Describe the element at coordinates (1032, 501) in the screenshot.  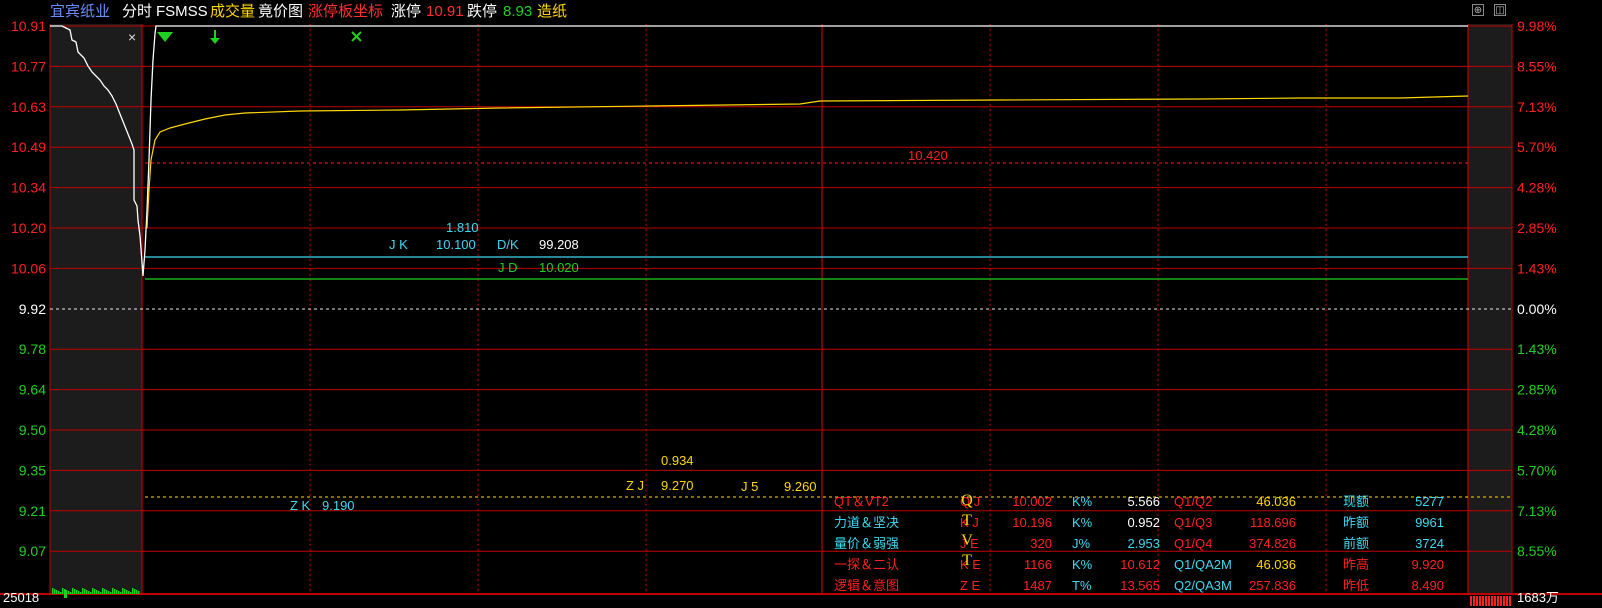
I see `stats-v1-cell: 10.002` at that location.